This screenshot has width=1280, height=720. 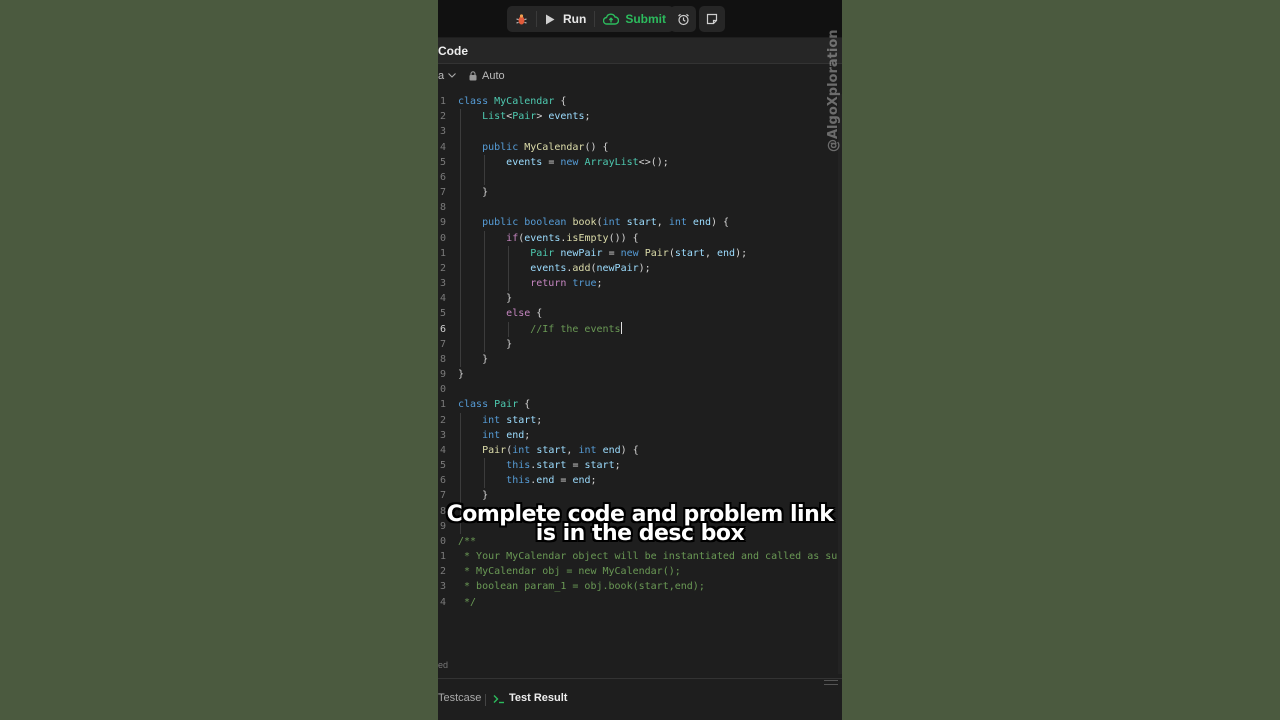 What do you see at coordinates (640, 207) in the screenshot?
I see `code-line: 8` at bounding box center [640, 207].